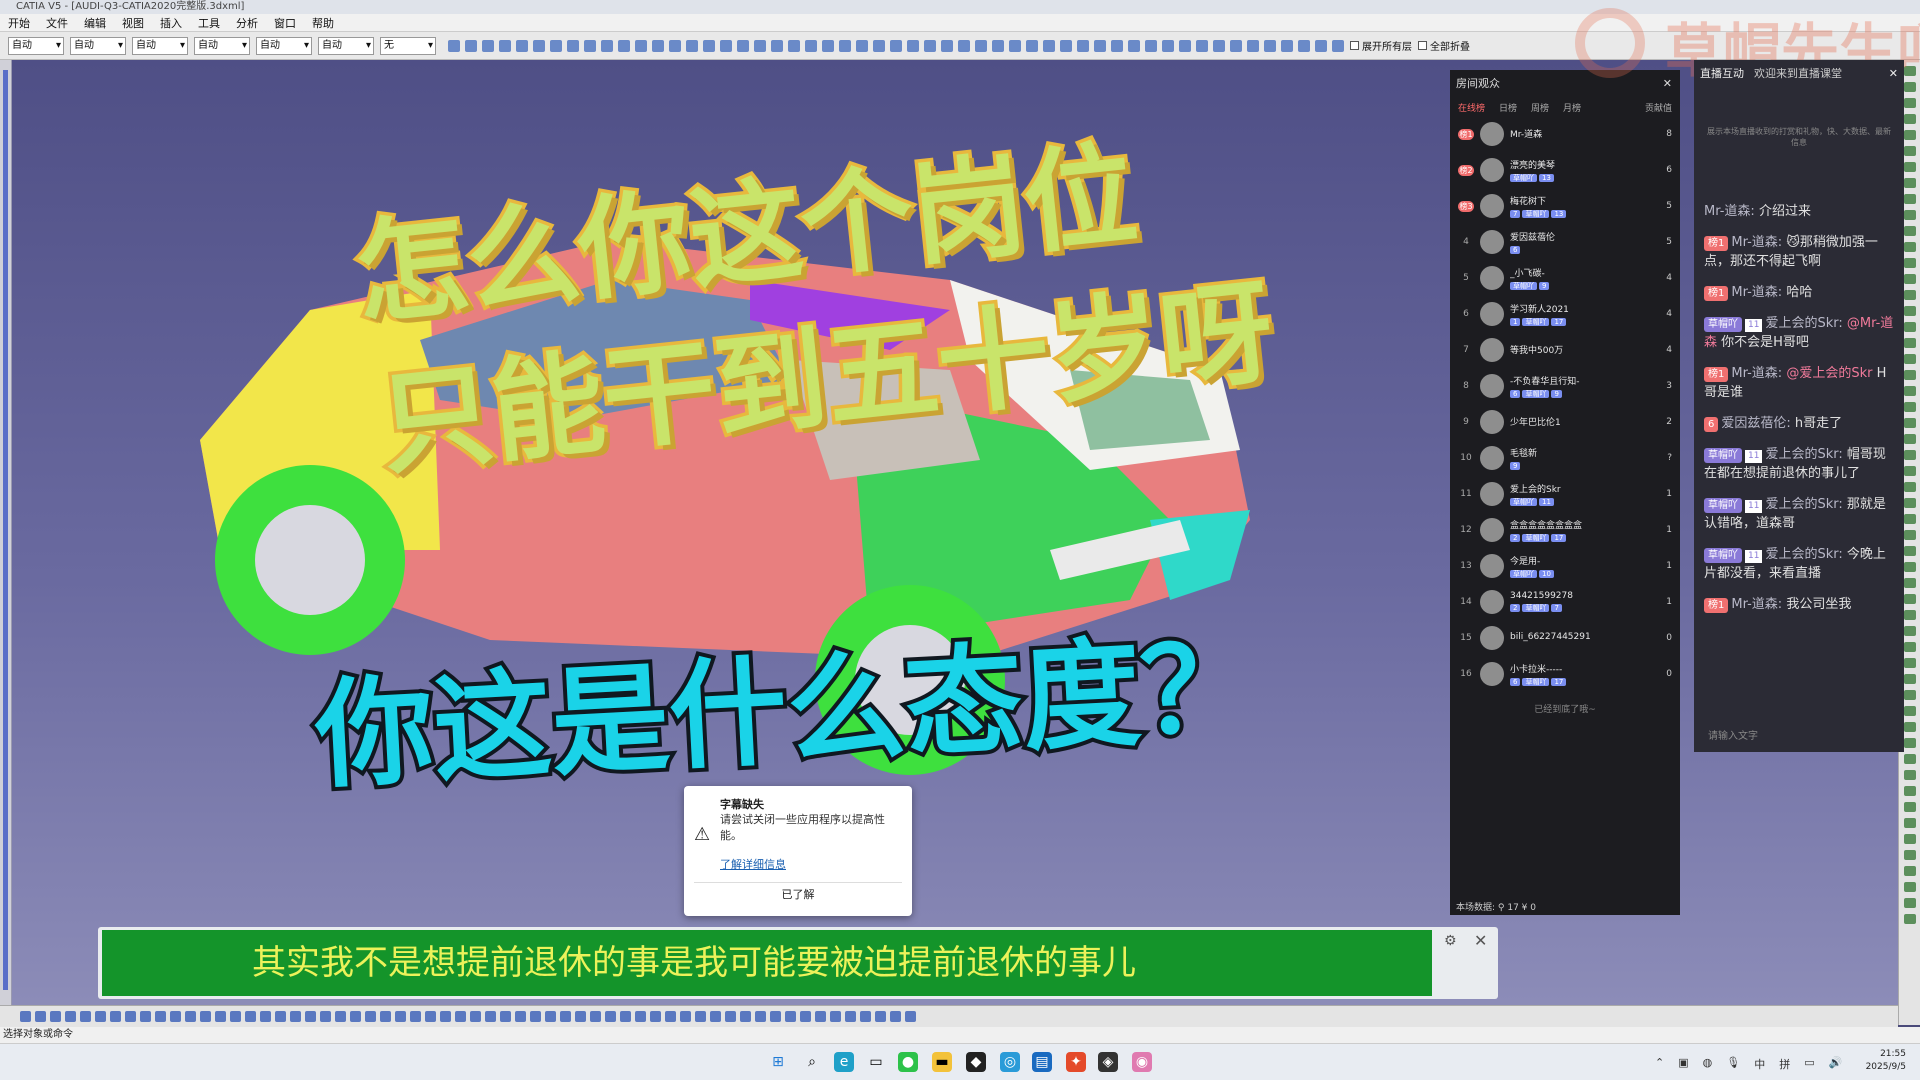 The image size is (1920, 1080). I want to click on chat-username: 爱因兹蓓伦:, so click(1755, 423).